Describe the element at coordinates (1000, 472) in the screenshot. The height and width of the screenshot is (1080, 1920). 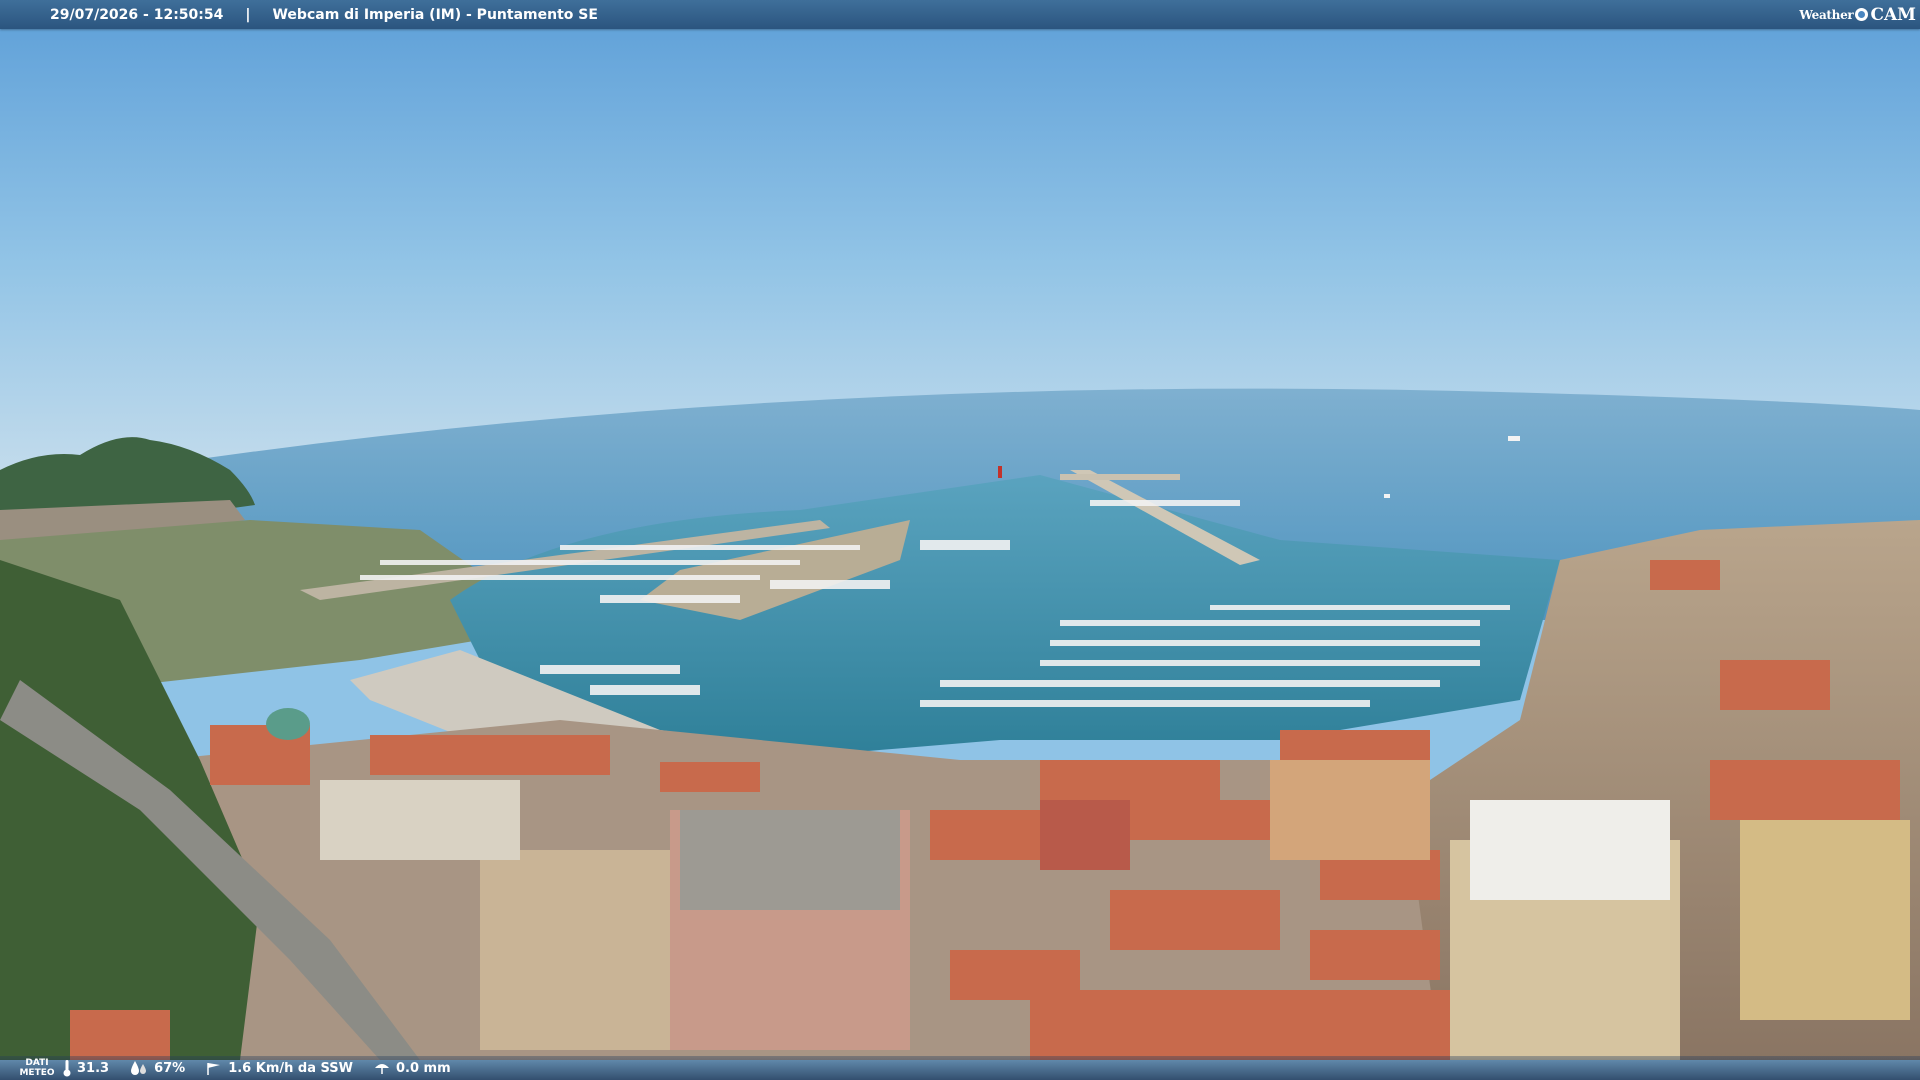
I see `lighthouse` at that location.